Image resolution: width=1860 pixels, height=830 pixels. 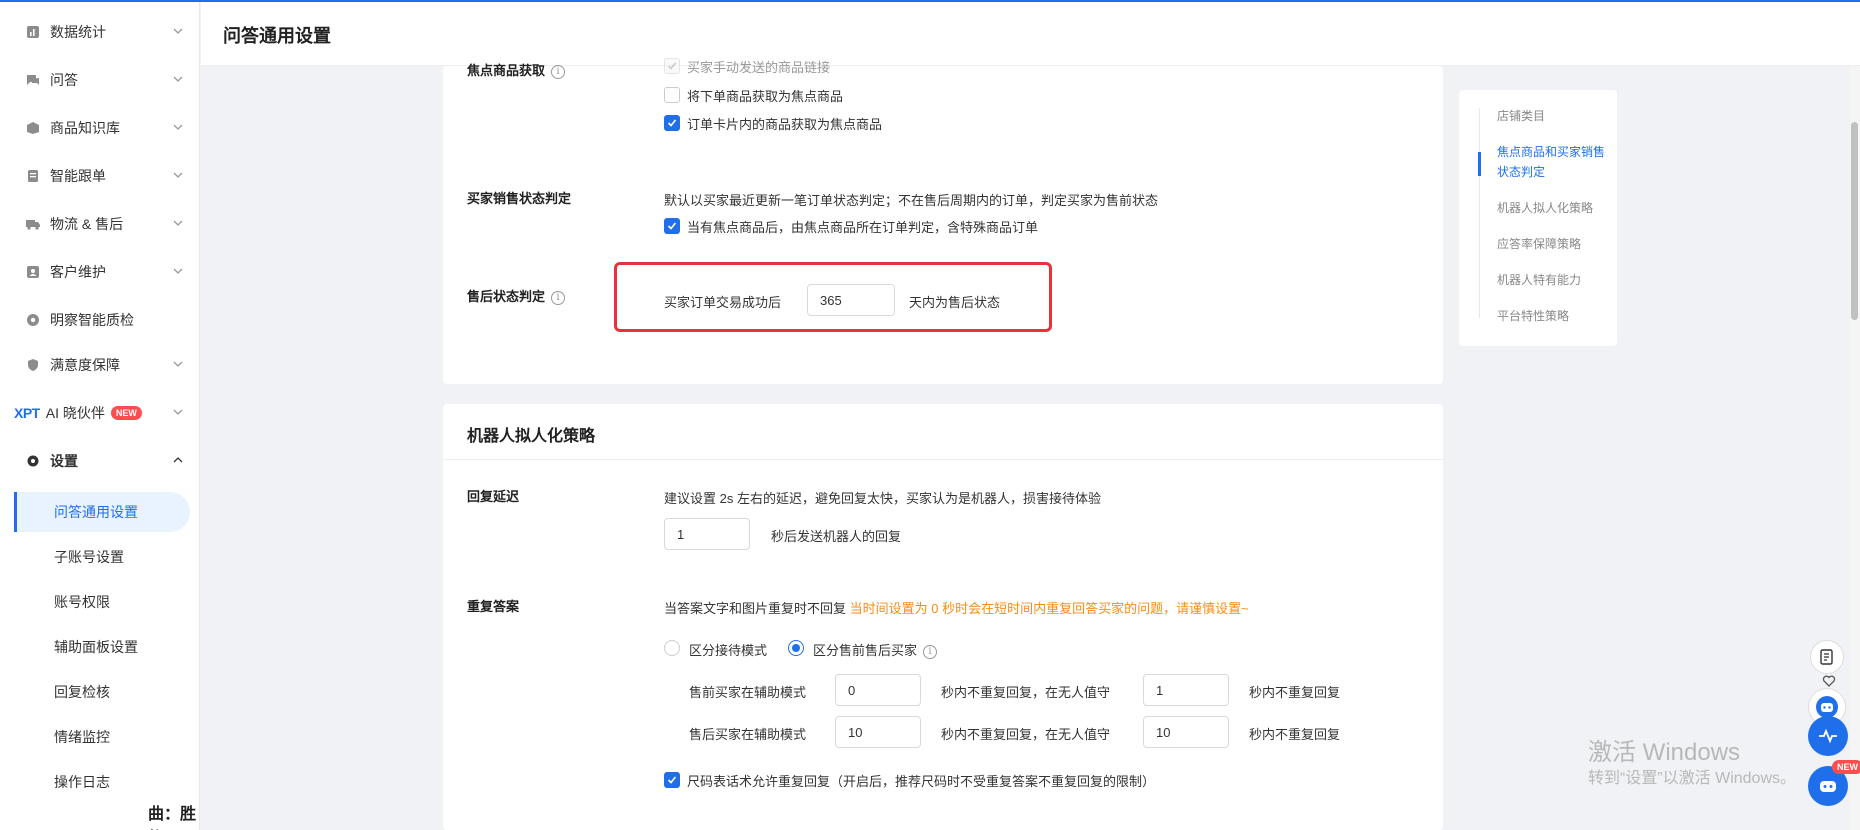 I want to click on sub-item-label: 辅助面板设置, so click(x=96, y=647).